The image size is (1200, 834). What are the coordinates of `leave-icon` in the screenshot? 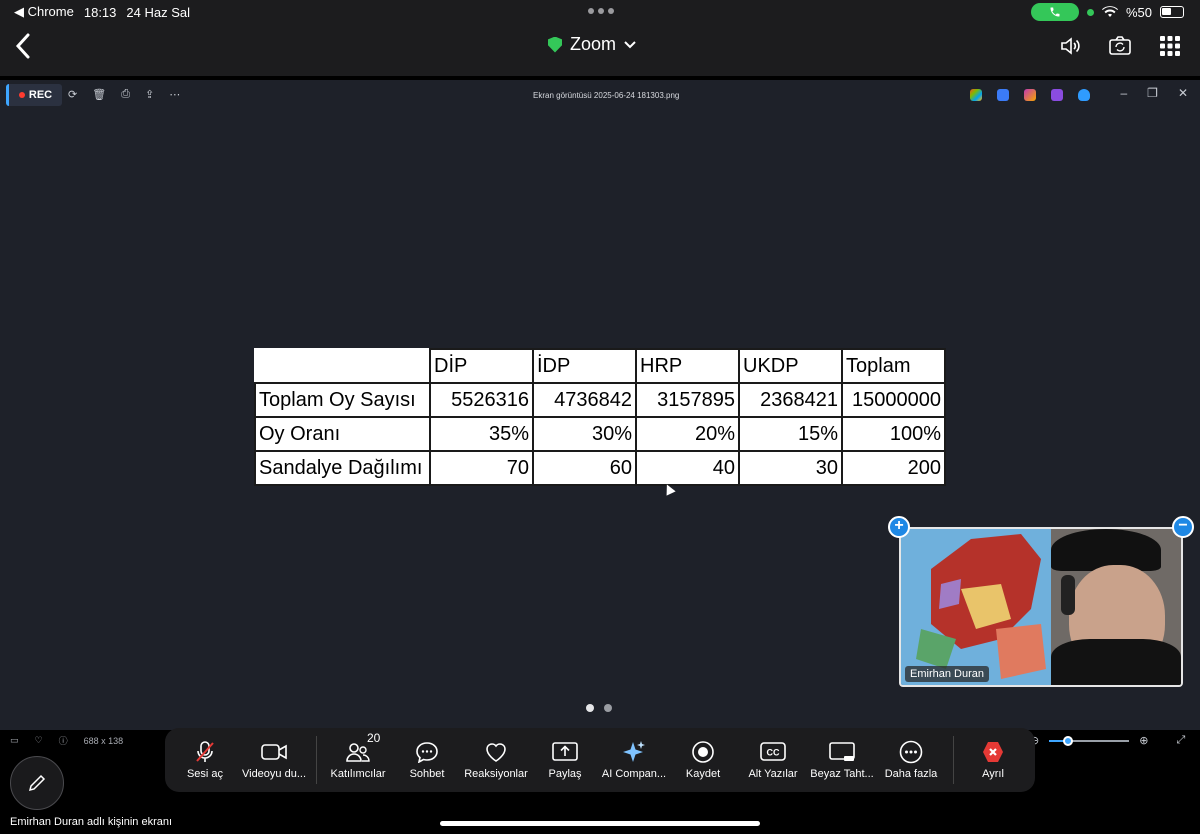 It's located at (993, 752).